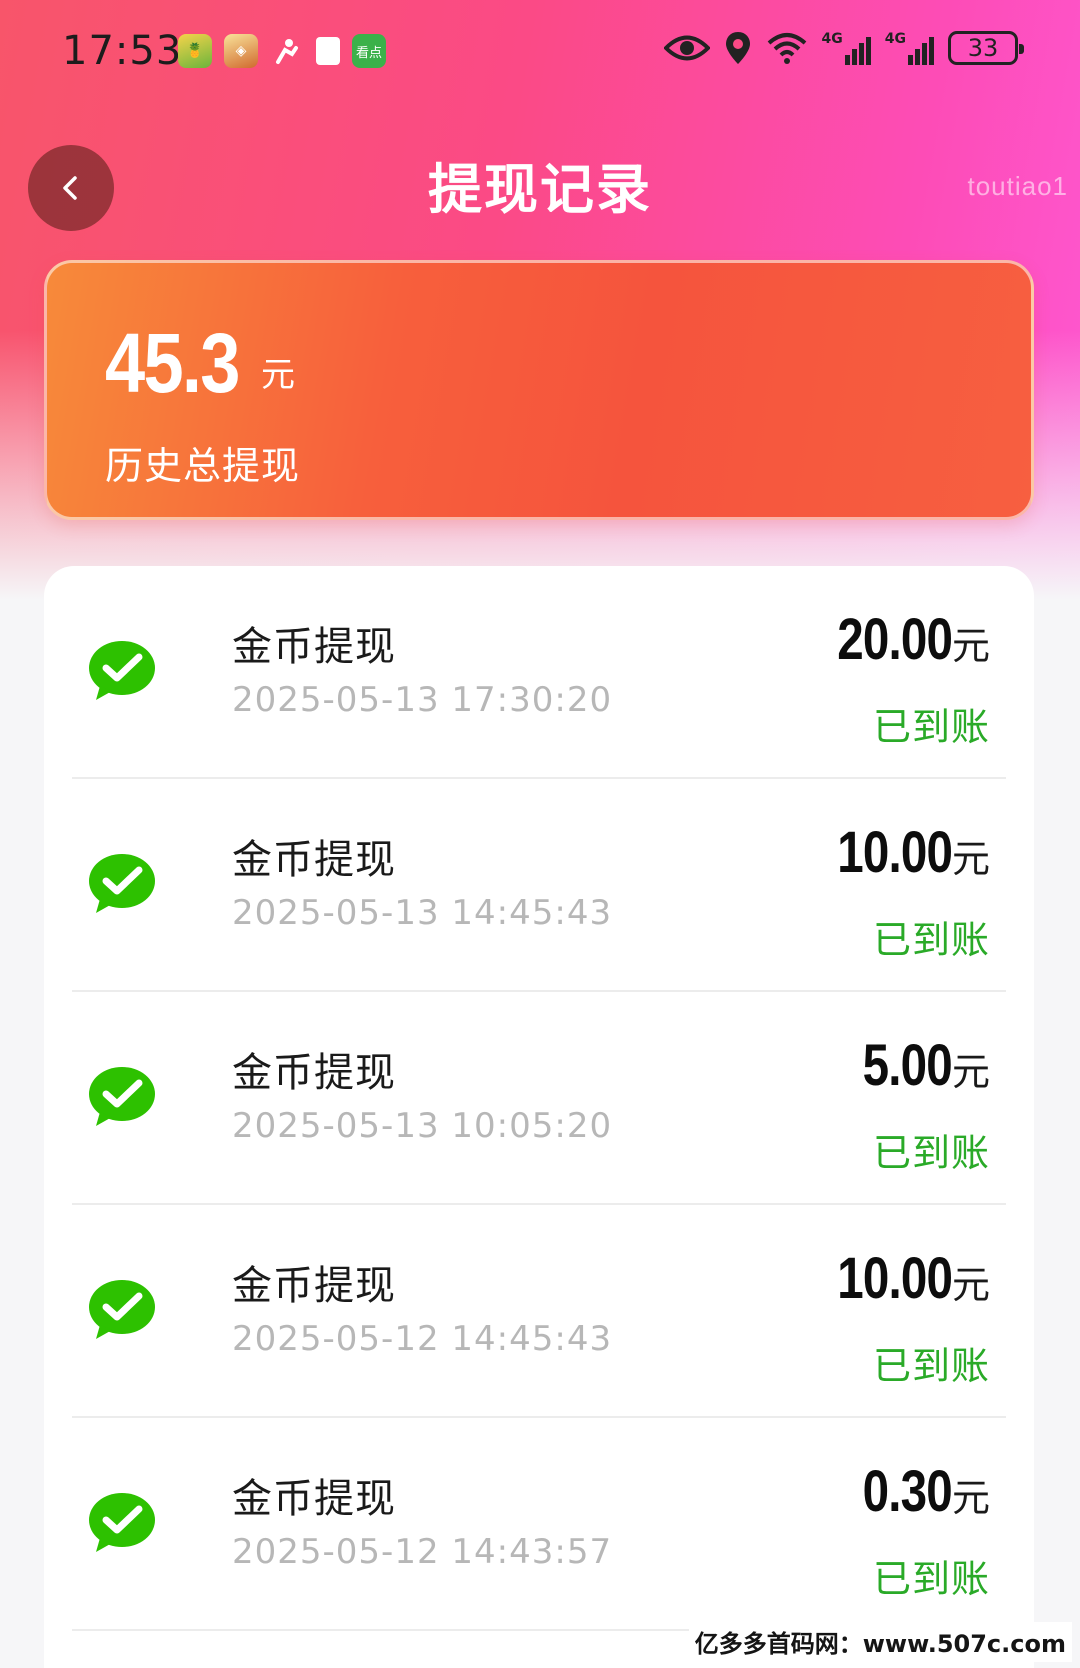 This screenshot has width=1080, height=1668. I want to click on battery-icon: 33, so click(986, 48).